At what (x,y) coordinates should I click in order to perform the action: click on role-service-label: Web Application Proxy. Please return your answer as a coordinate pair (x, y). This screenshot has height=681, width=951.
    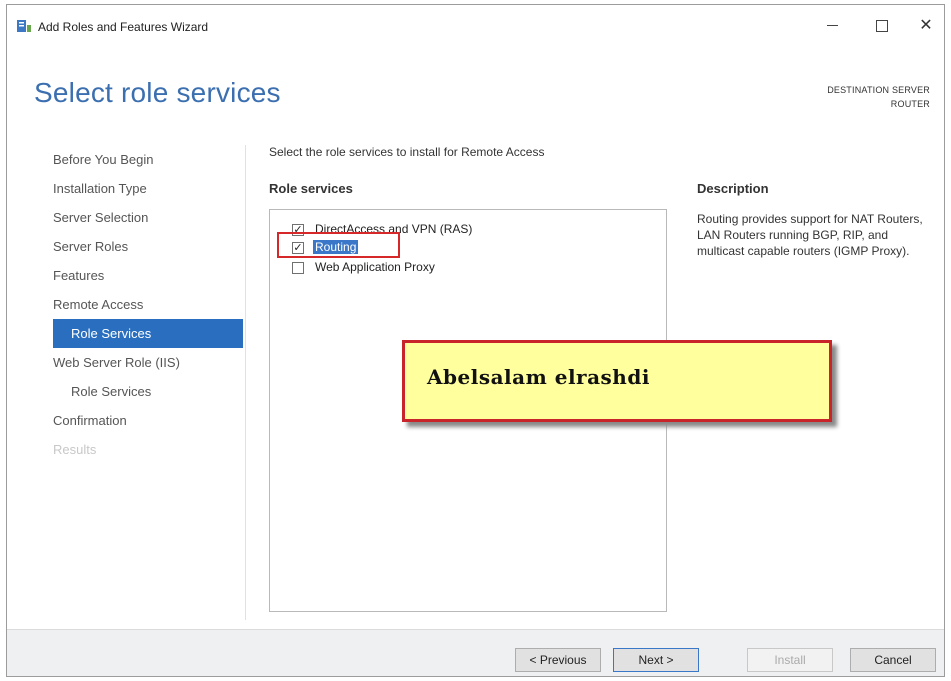
    Looking at the image, I should click on (375, 267).